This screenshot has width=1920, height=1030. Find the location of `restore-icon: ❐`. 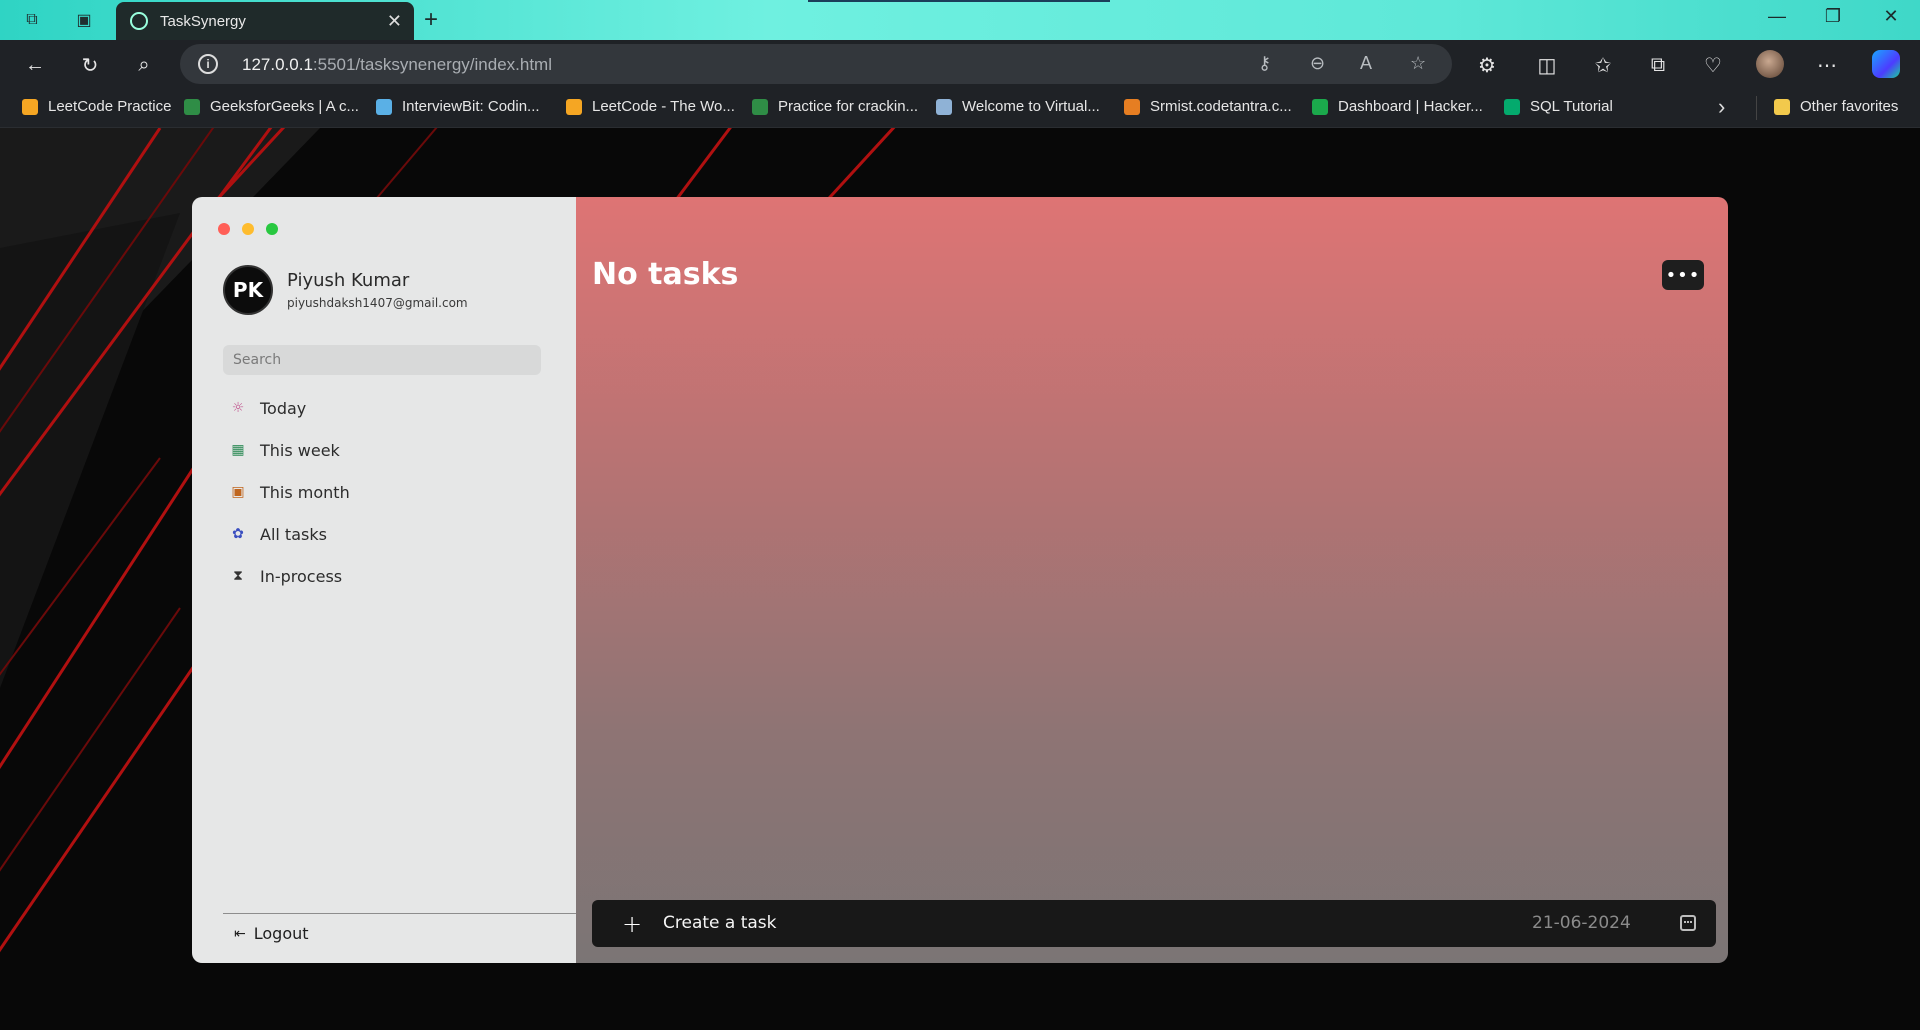

restore-icon: ❐ is located at coordinates (1833, 16).